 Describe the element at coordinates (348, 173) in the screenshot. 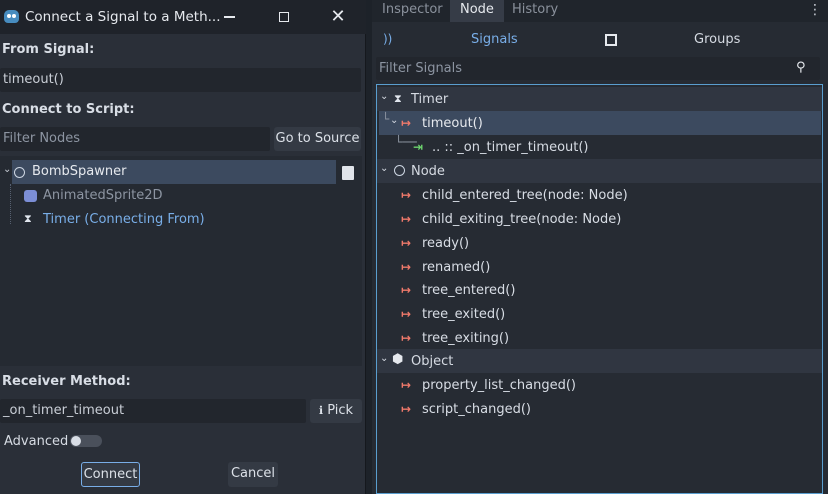

I see `script-icon` at that location.